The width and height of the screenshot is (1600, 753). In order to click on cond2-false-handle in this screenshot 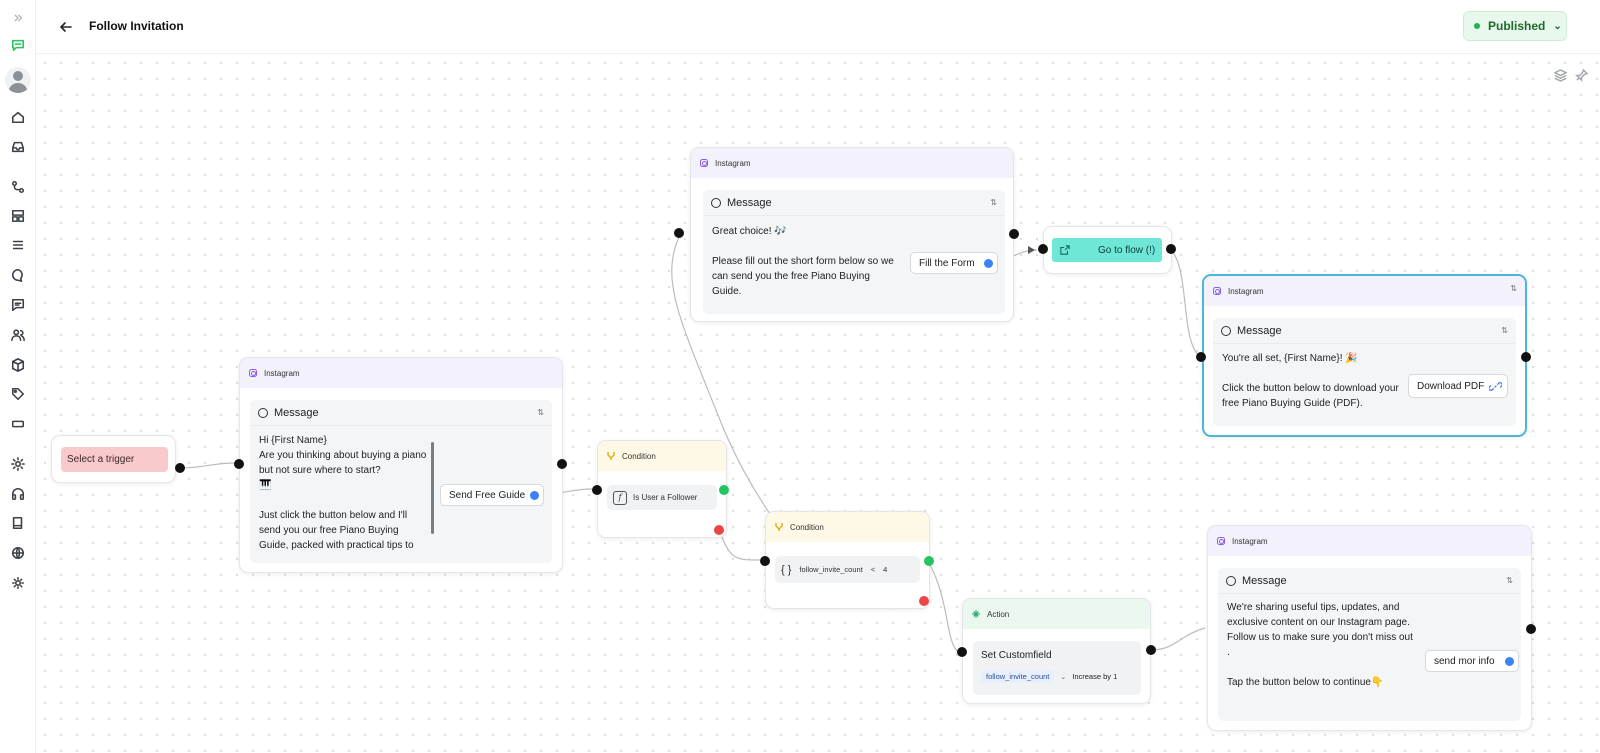, I will do `click(924, 601)`.